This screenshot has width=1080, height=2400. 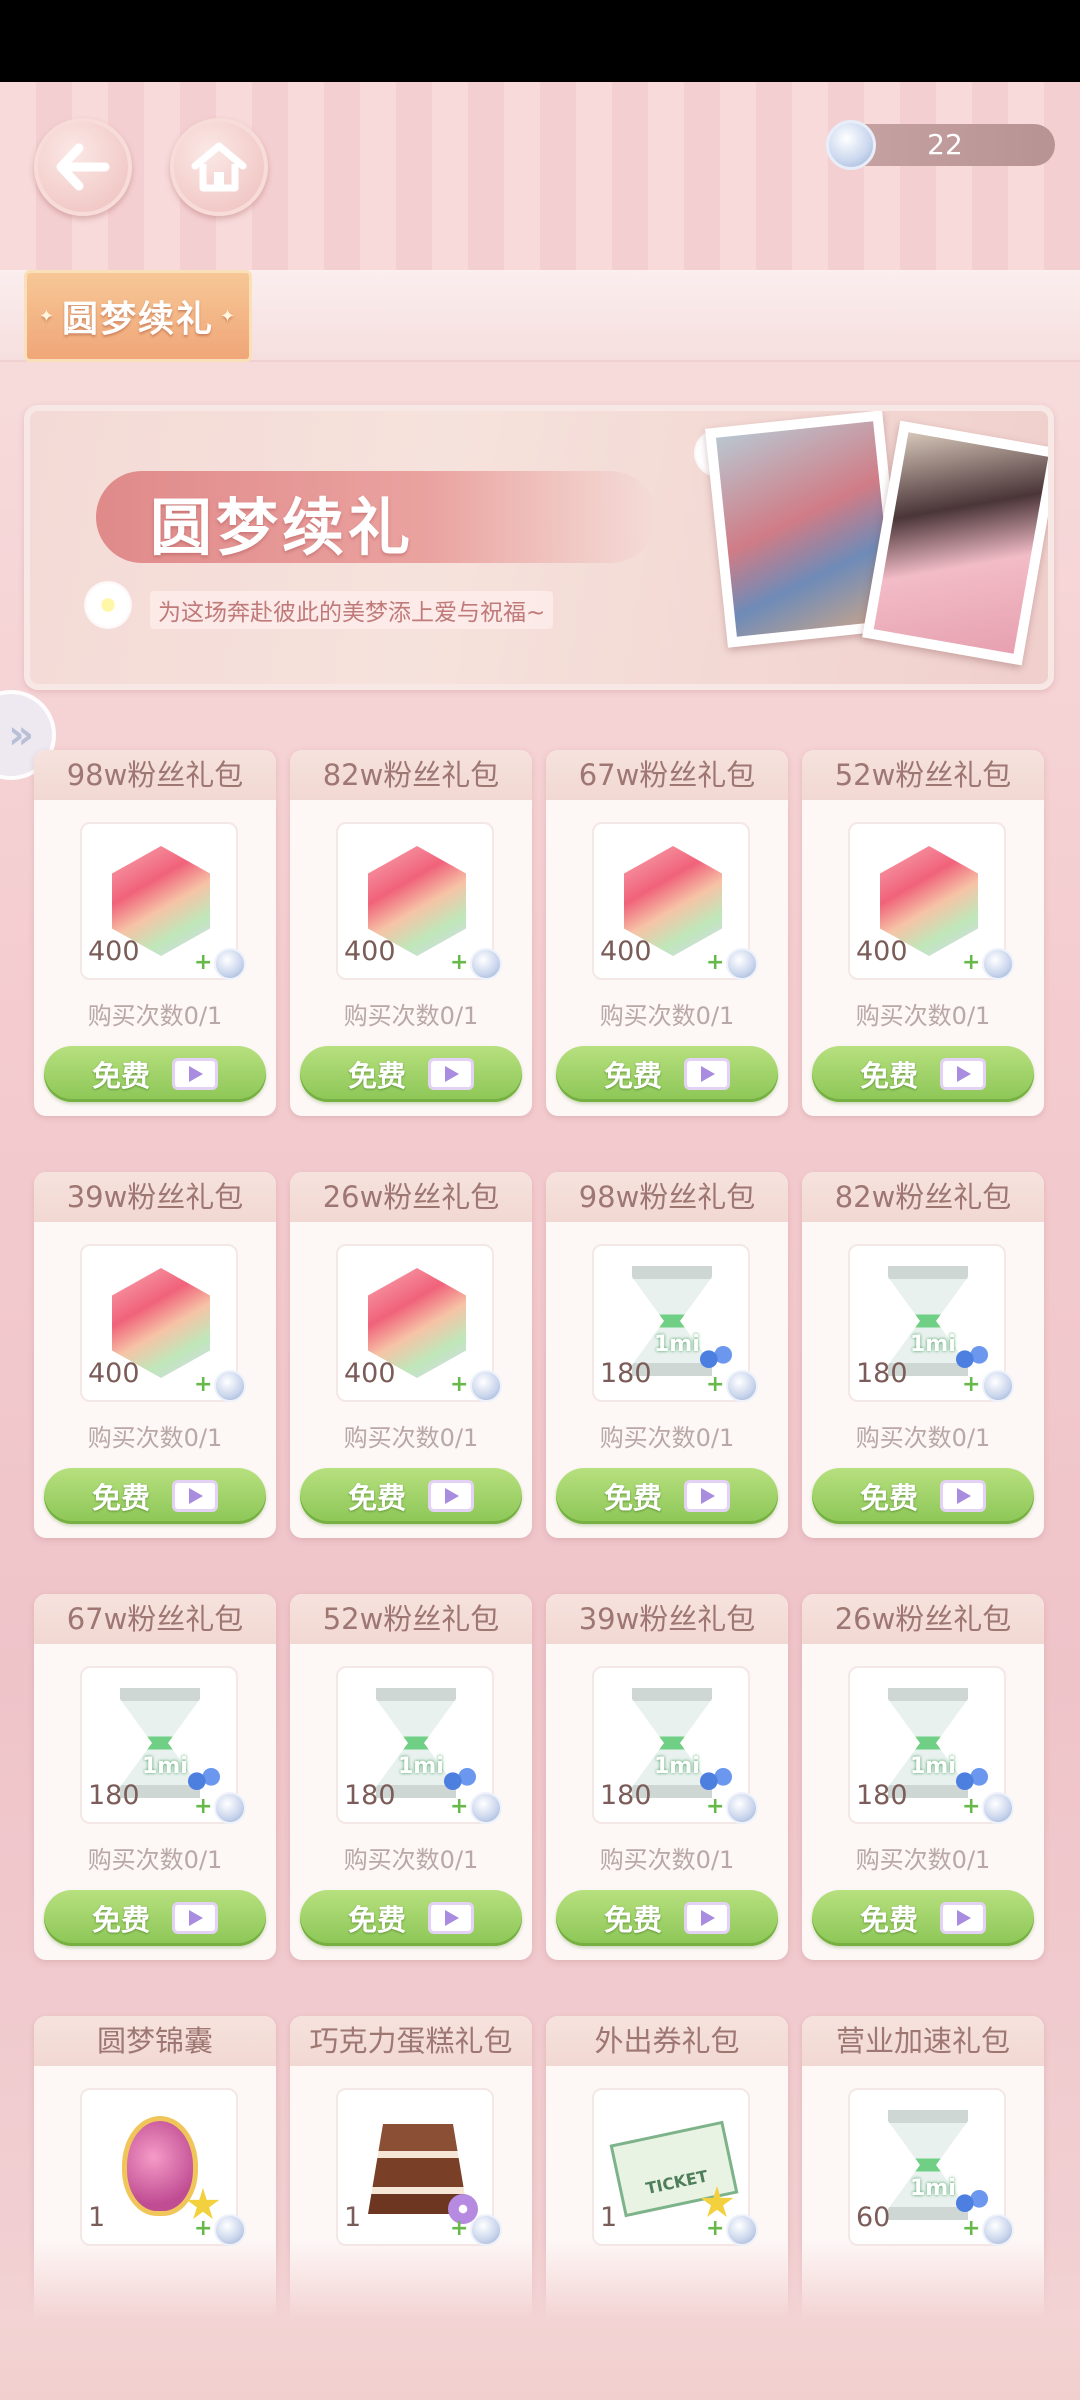 What do you see at coordinates (667, 1777) in the screenshot?
I see `gift-pack-card: 39w粉丝礼包 1mi 180 + 购买次数0/1 免费` at bounding box center [667, 1777].